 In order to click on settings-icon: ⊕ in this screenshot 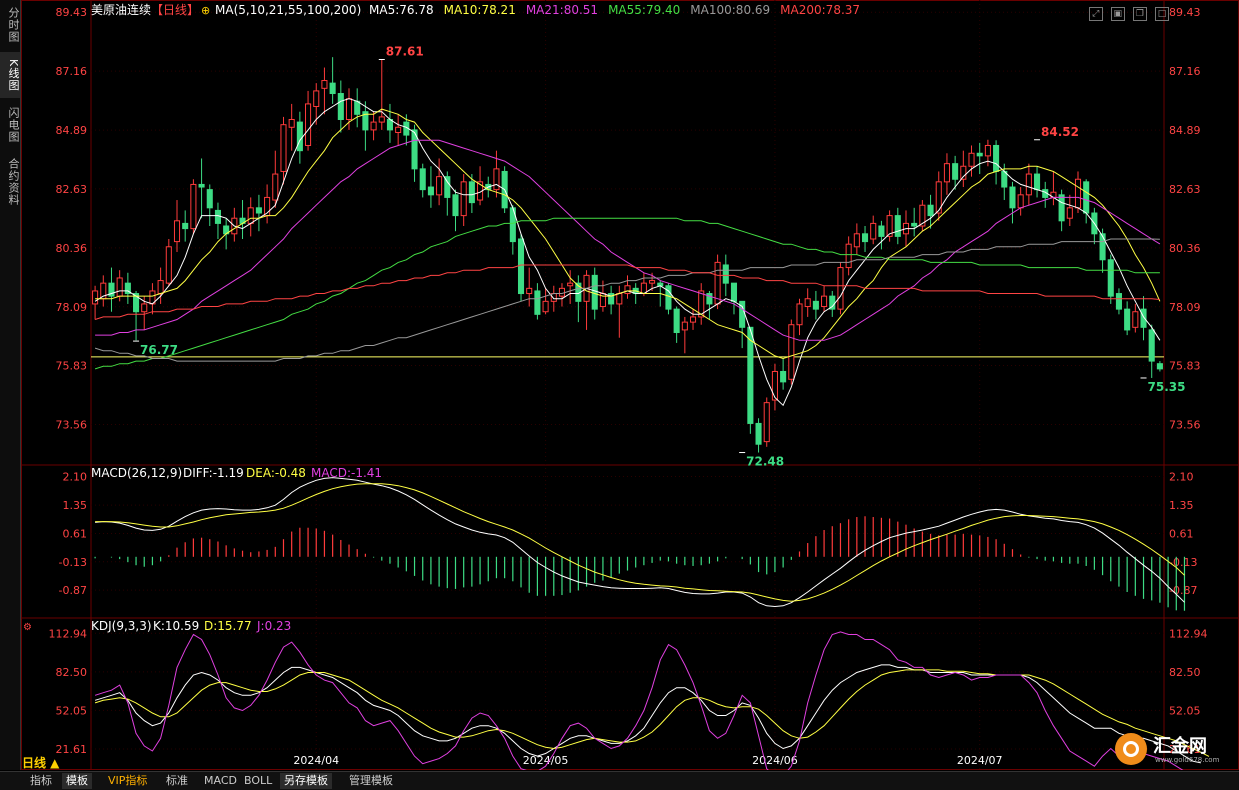, I will do `click(205, 10)`.